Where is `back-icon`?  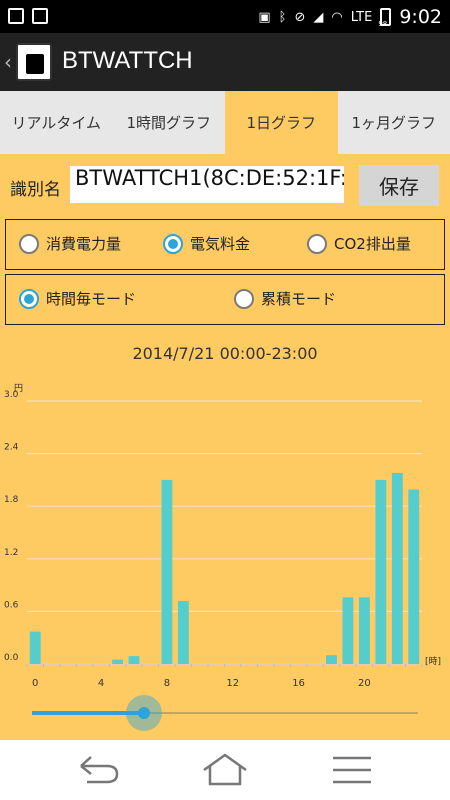
back-icon is located at coordinates (98, 770).